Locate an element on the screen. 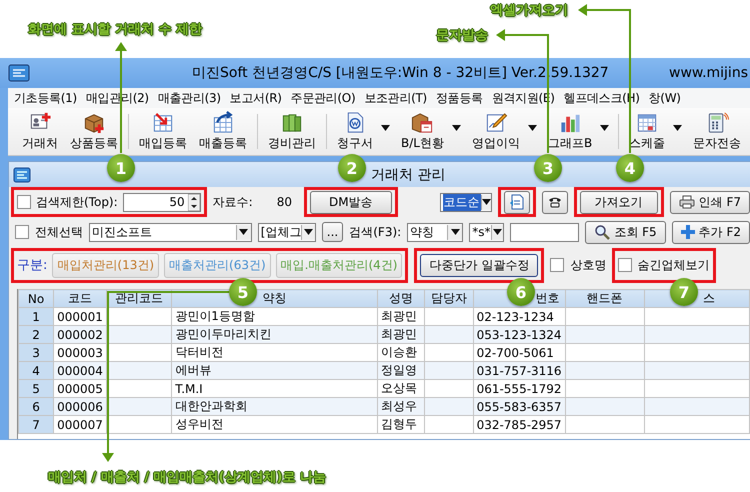 The height and width of the screenshot is (492, 750). row-number: 2 is located at coordinates (36, 335).